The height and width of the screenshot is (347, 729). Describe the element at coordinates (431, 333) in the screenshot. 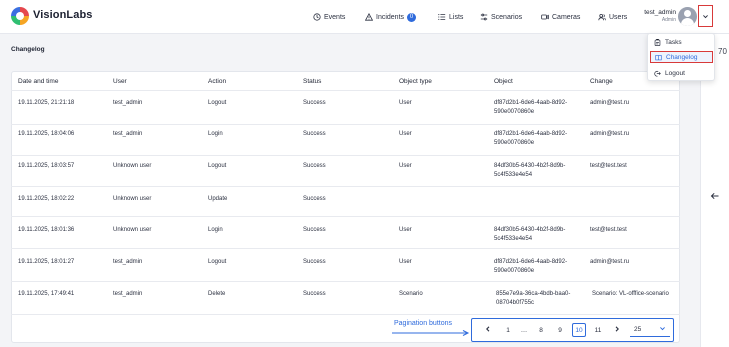

I see `annotation-arrow-icon` at that location.